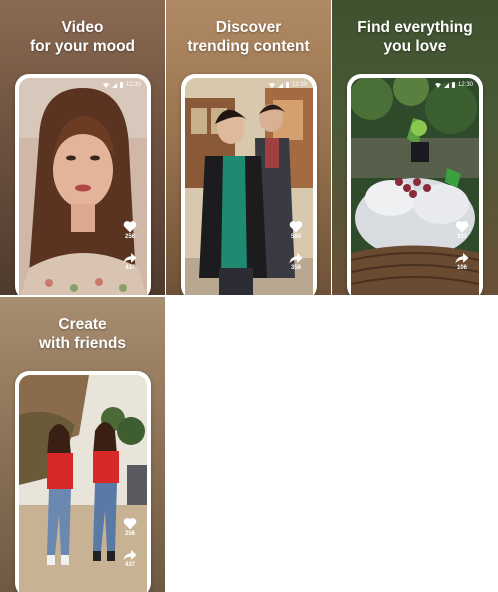  What do you see at coordinates (461, 268) in the screenshot?
I see `share-count: 106` at bounding box center [461, 268].